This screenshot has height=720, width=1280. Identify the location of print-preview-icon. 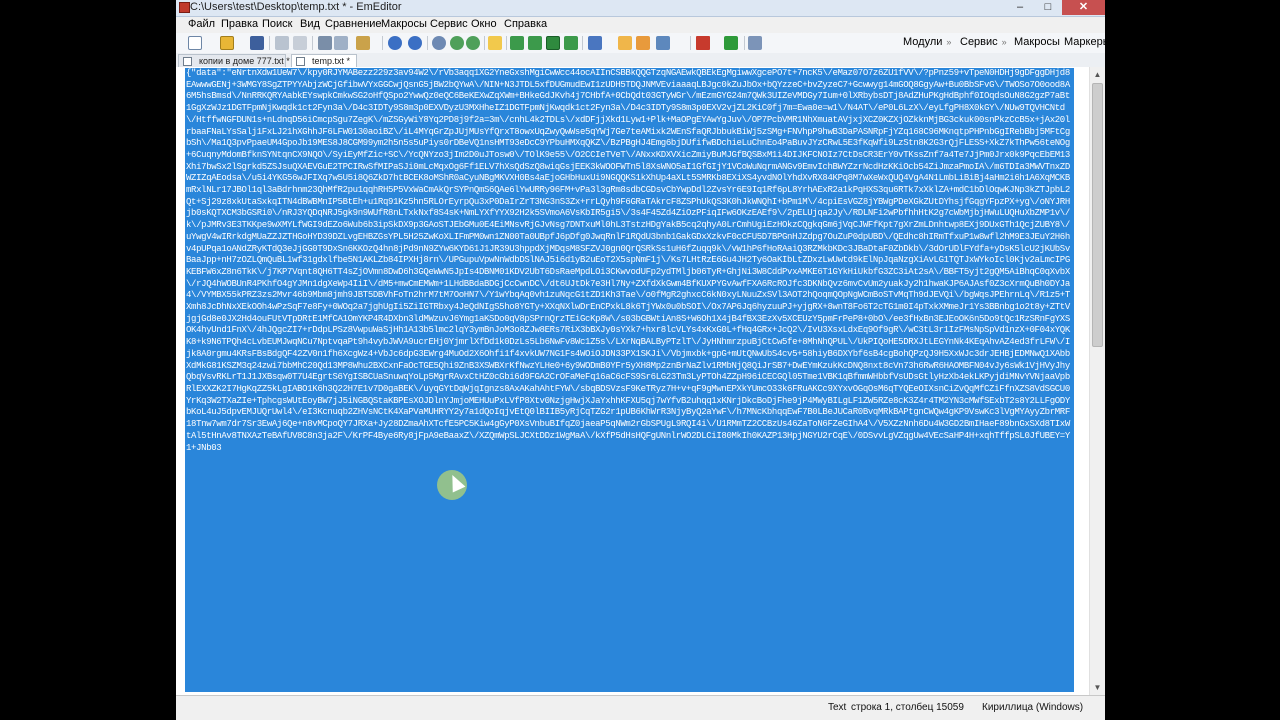
(300, 43).